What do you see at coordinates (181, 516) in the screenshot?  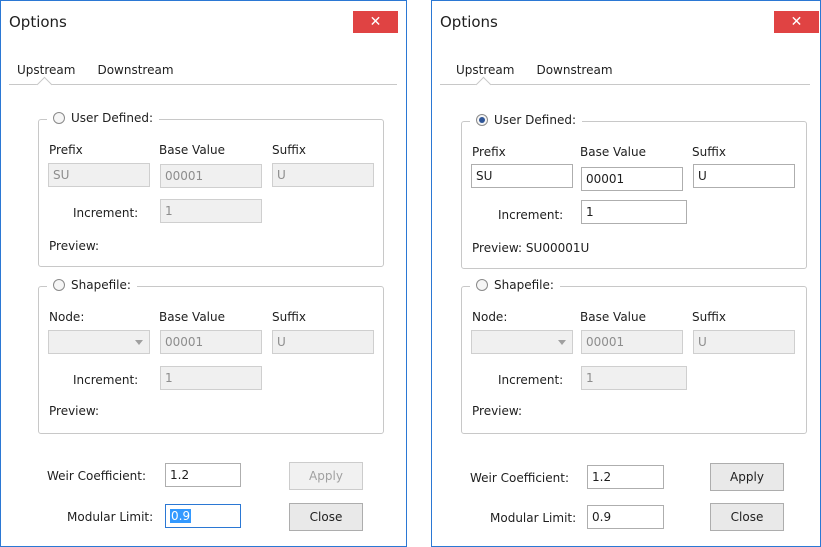 I see `modular-limit-value: 0.9` at bounding box center [181, 516].